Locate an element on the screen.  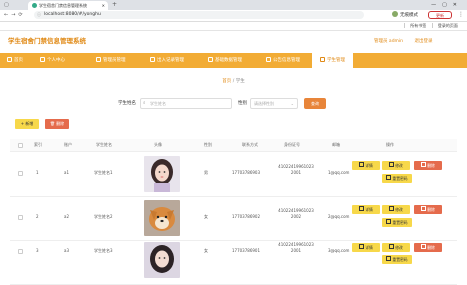
nav-item-profile: 个人中心 is located at coordinates (52, 60).